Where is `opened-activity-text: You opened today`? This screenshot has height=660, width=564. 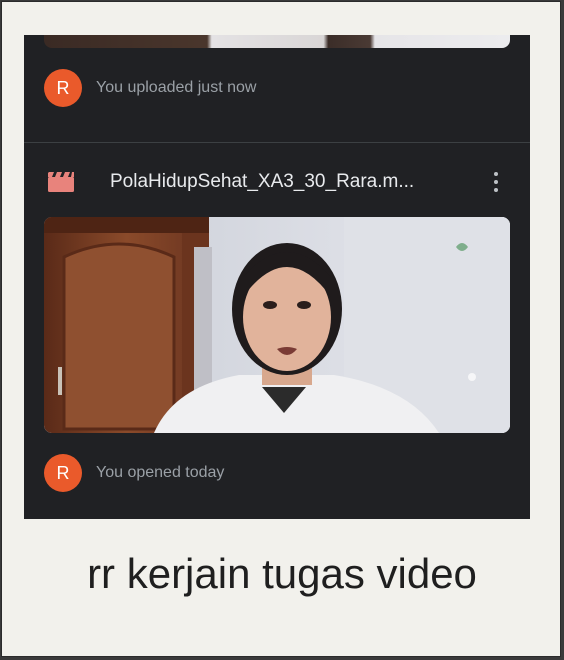
opened-activity-text: You opened today is located at coordinates (160, 472).